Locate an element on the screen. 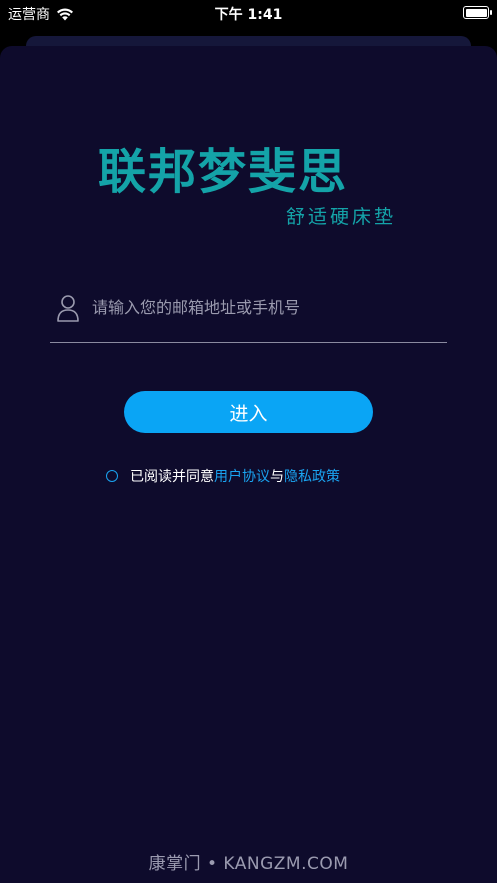 The height and width of the screenshot is (883, 497). user-icon is located at coordinates (68, 308).